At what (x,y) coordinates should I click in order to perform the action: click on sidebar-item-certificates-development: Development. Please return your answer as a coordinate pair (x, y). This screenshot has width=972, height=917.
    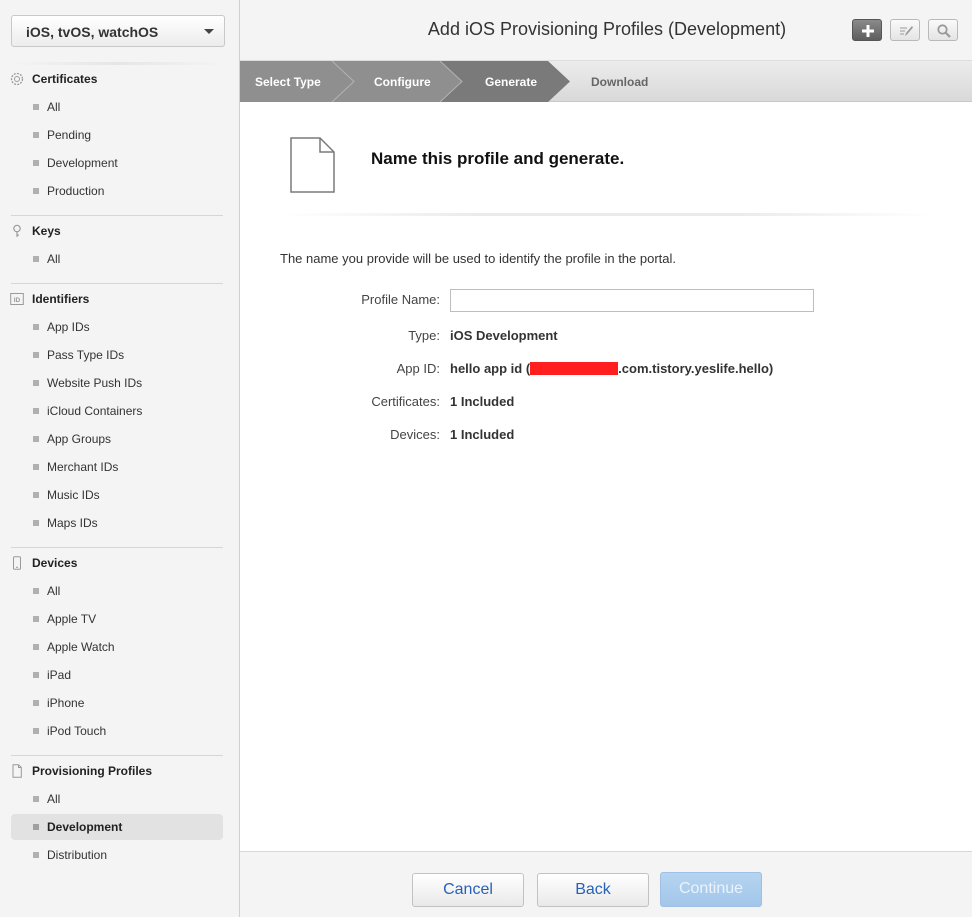
    Looking at the image, I should click on (117, 163).